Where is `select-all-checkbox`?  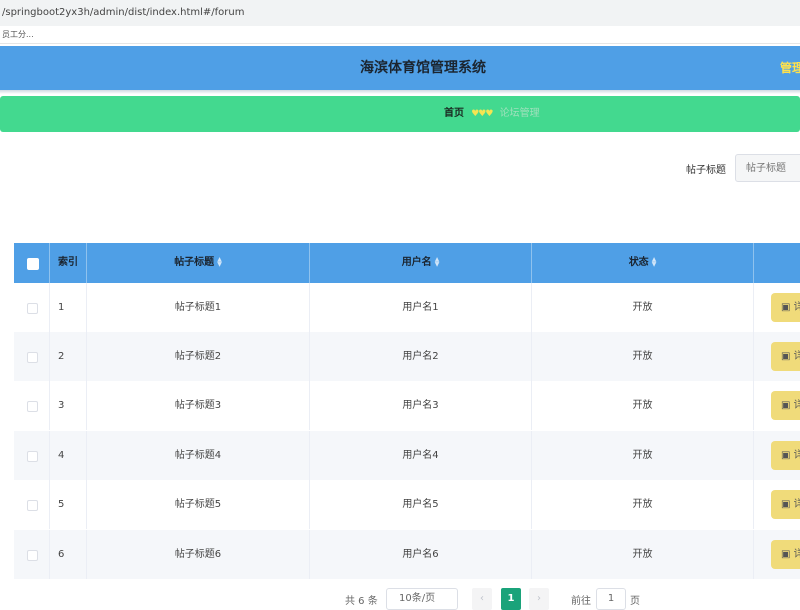
select-all-checkbox is located at coordinates (33, 264).